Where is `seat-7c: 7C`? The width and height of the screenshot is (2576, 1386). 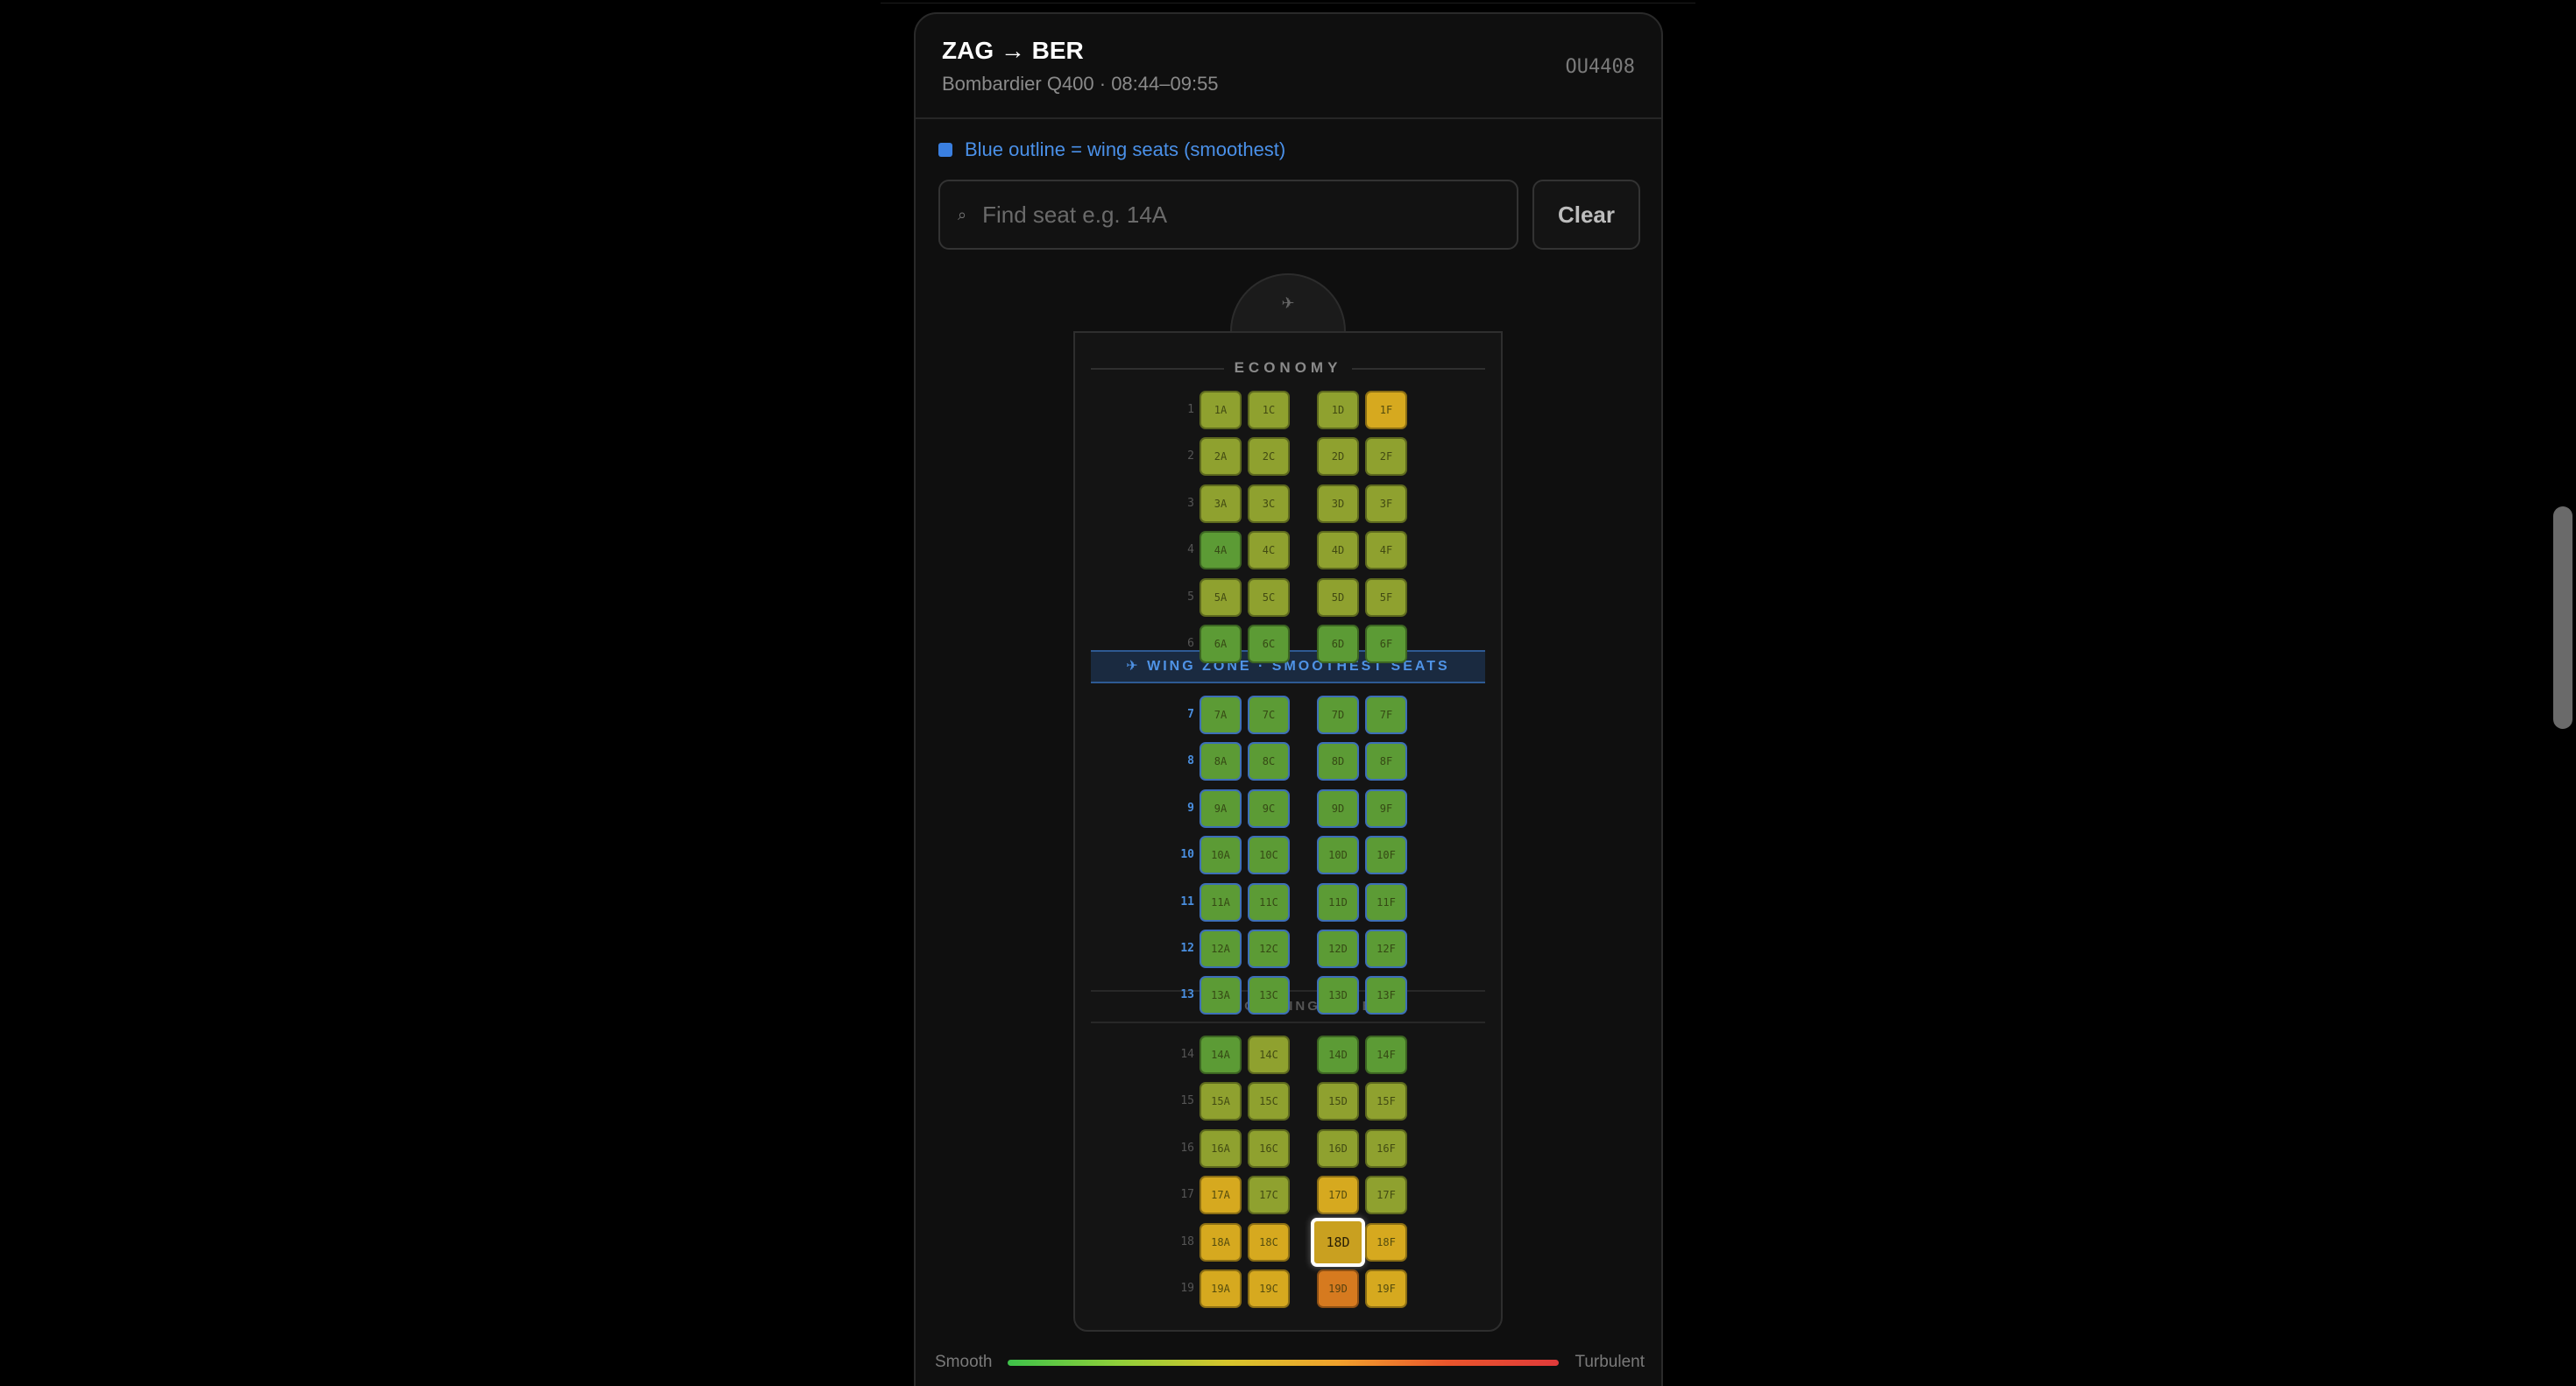
seat-7c: 7C is located at coordinates (1269, 715).